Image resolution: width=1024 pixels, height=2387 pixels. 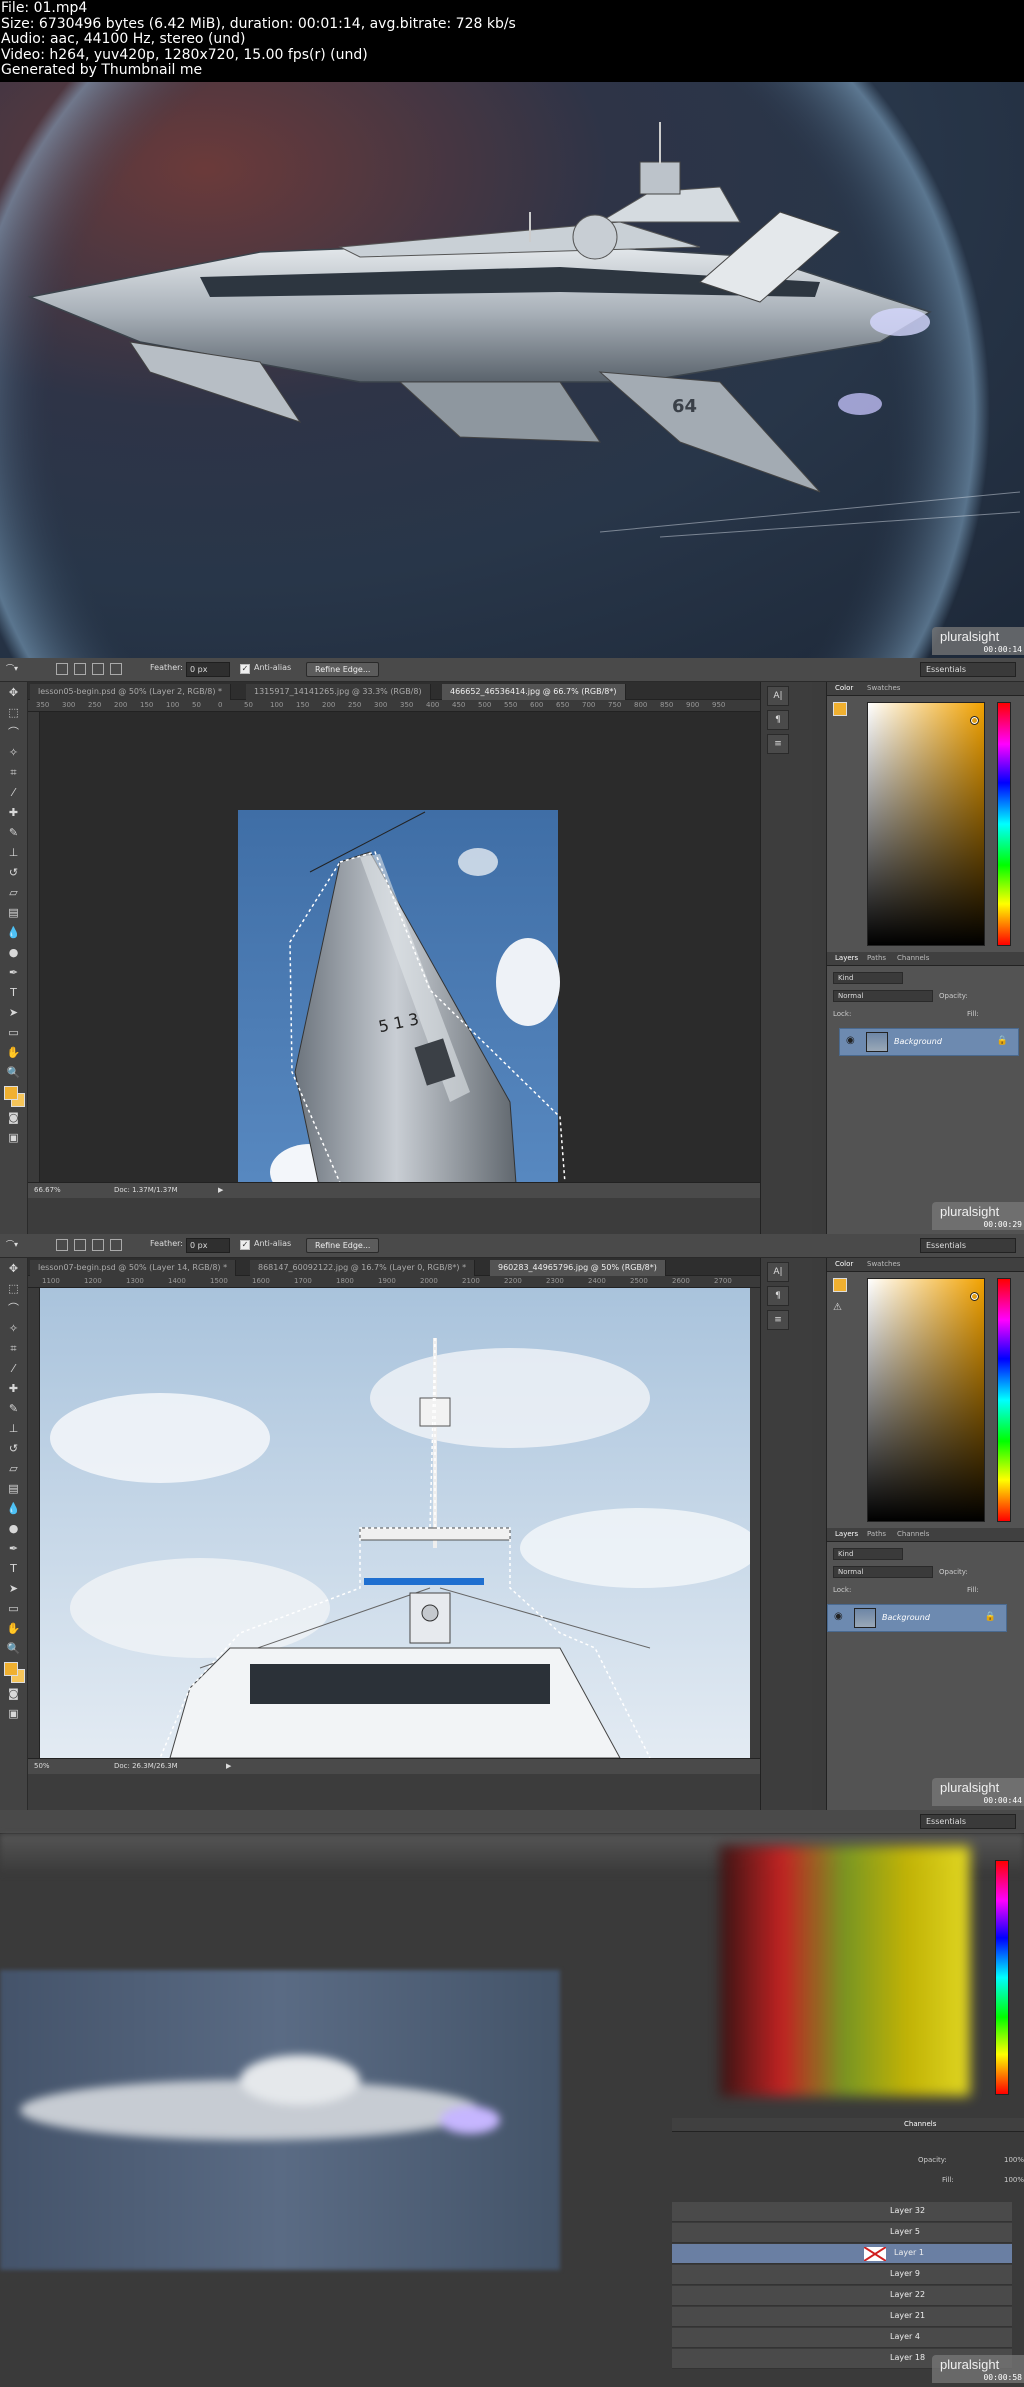 I want to click on gamut-warning-icon: ⚠, so click(x=837, y=1307).